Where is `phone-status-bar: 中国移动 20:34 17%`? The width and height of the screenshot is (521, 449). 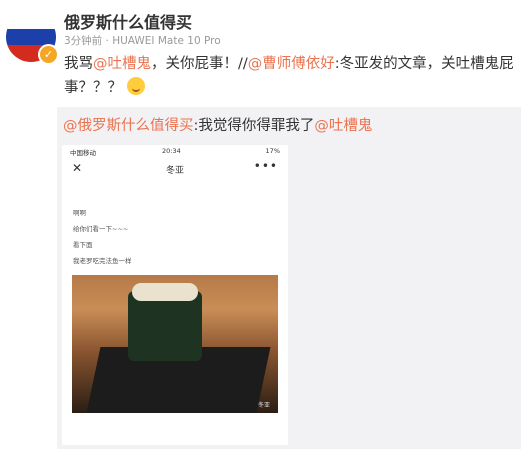 phone-status-bar: 中国移动 20:34 17% is located at coordinates (175, 153).